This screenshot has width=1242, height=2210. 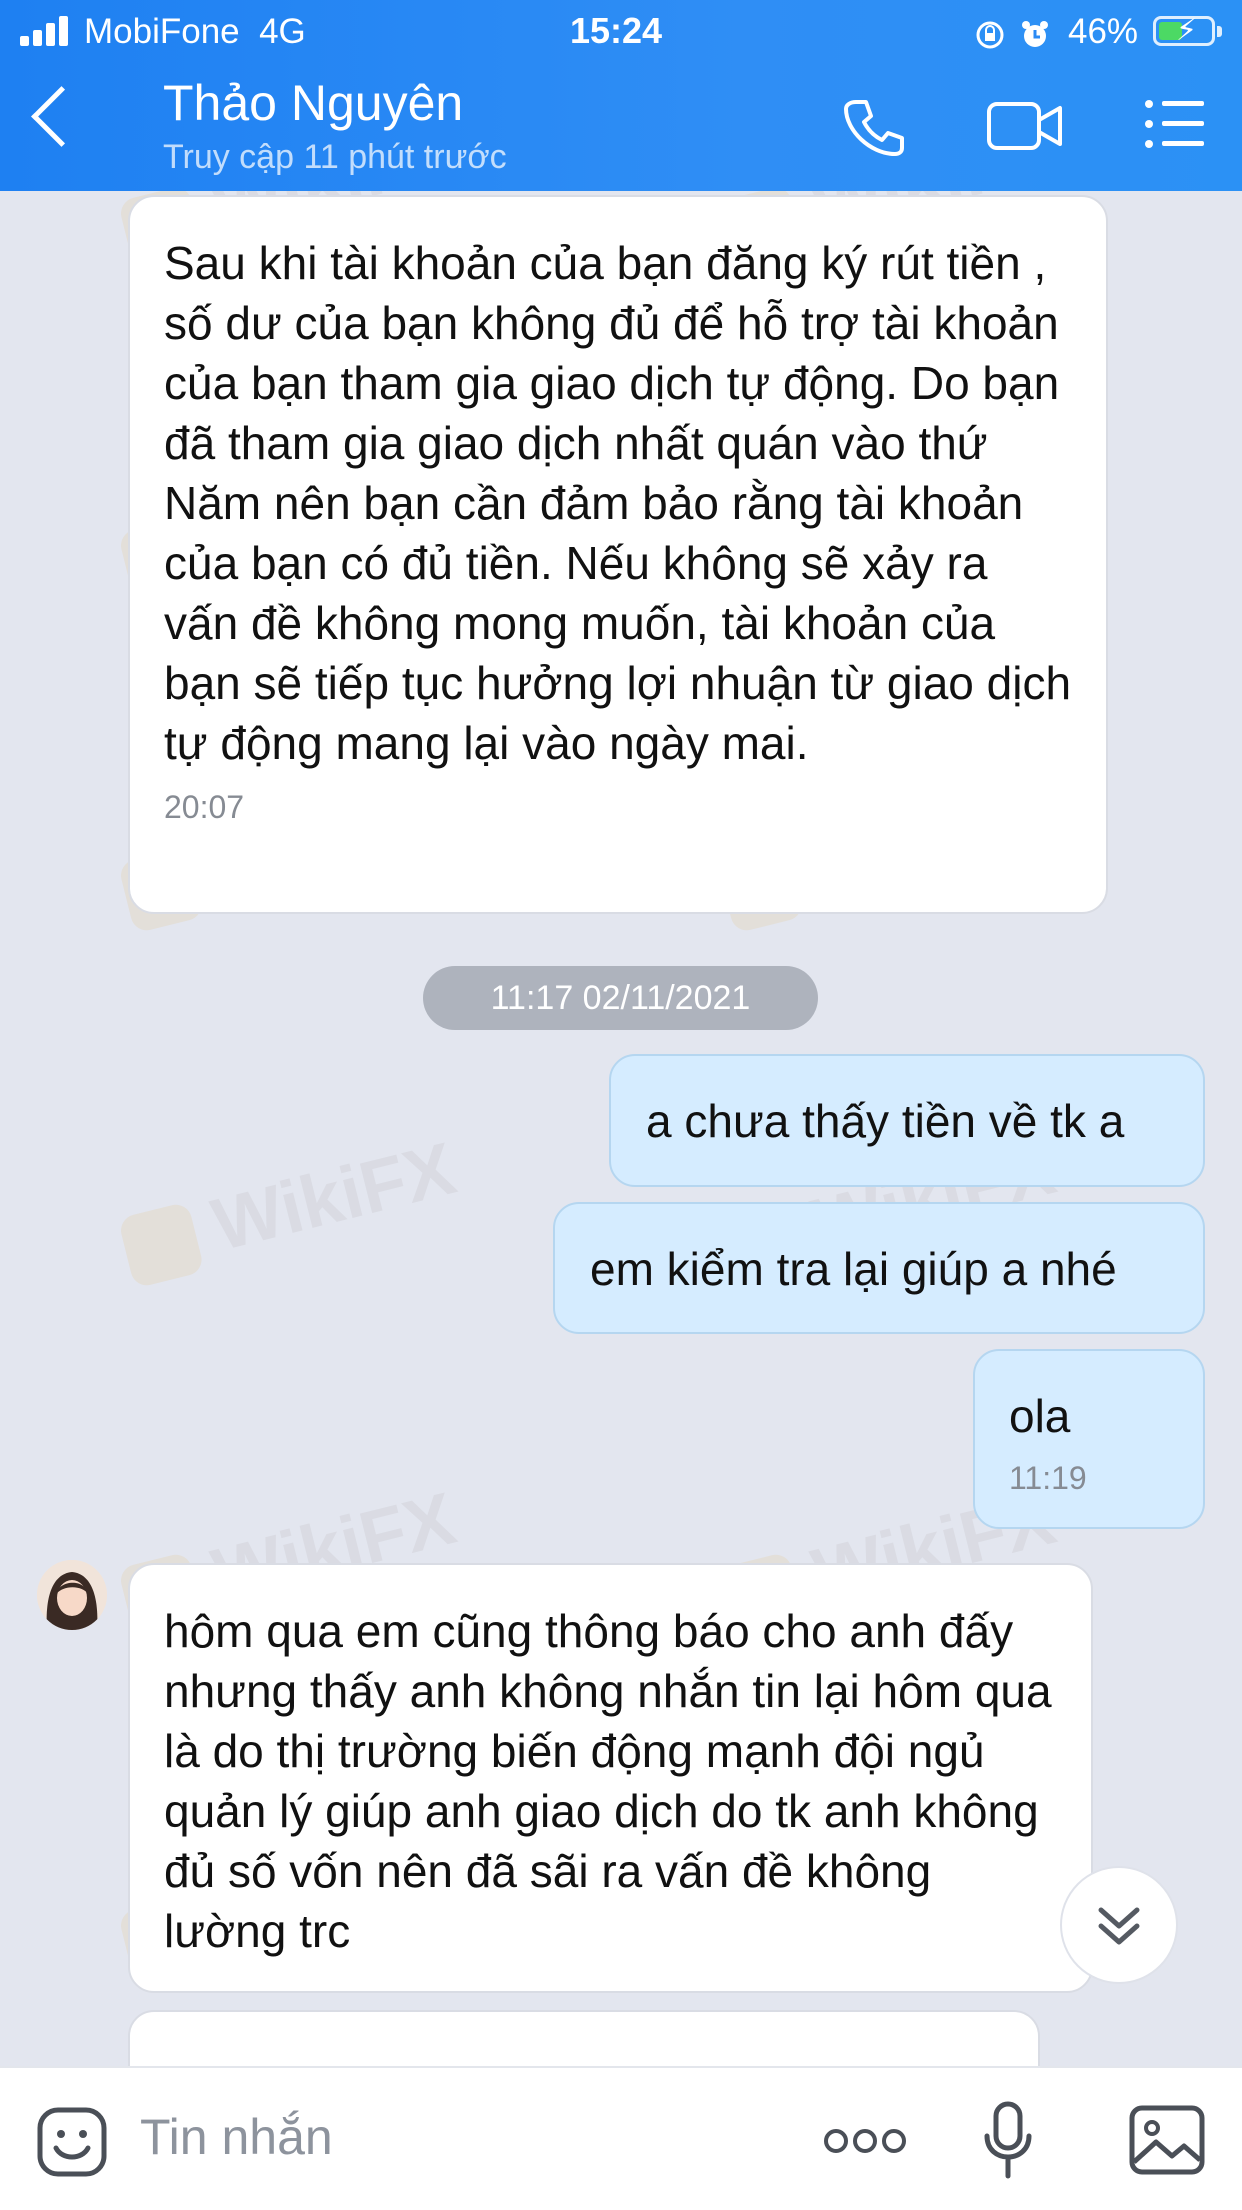 What do you see at coordinates (853, 1269) in the screenshot?
I see `message-text: em kiểm tra lại giúp a nhé` at bounding box center [853, 1269].